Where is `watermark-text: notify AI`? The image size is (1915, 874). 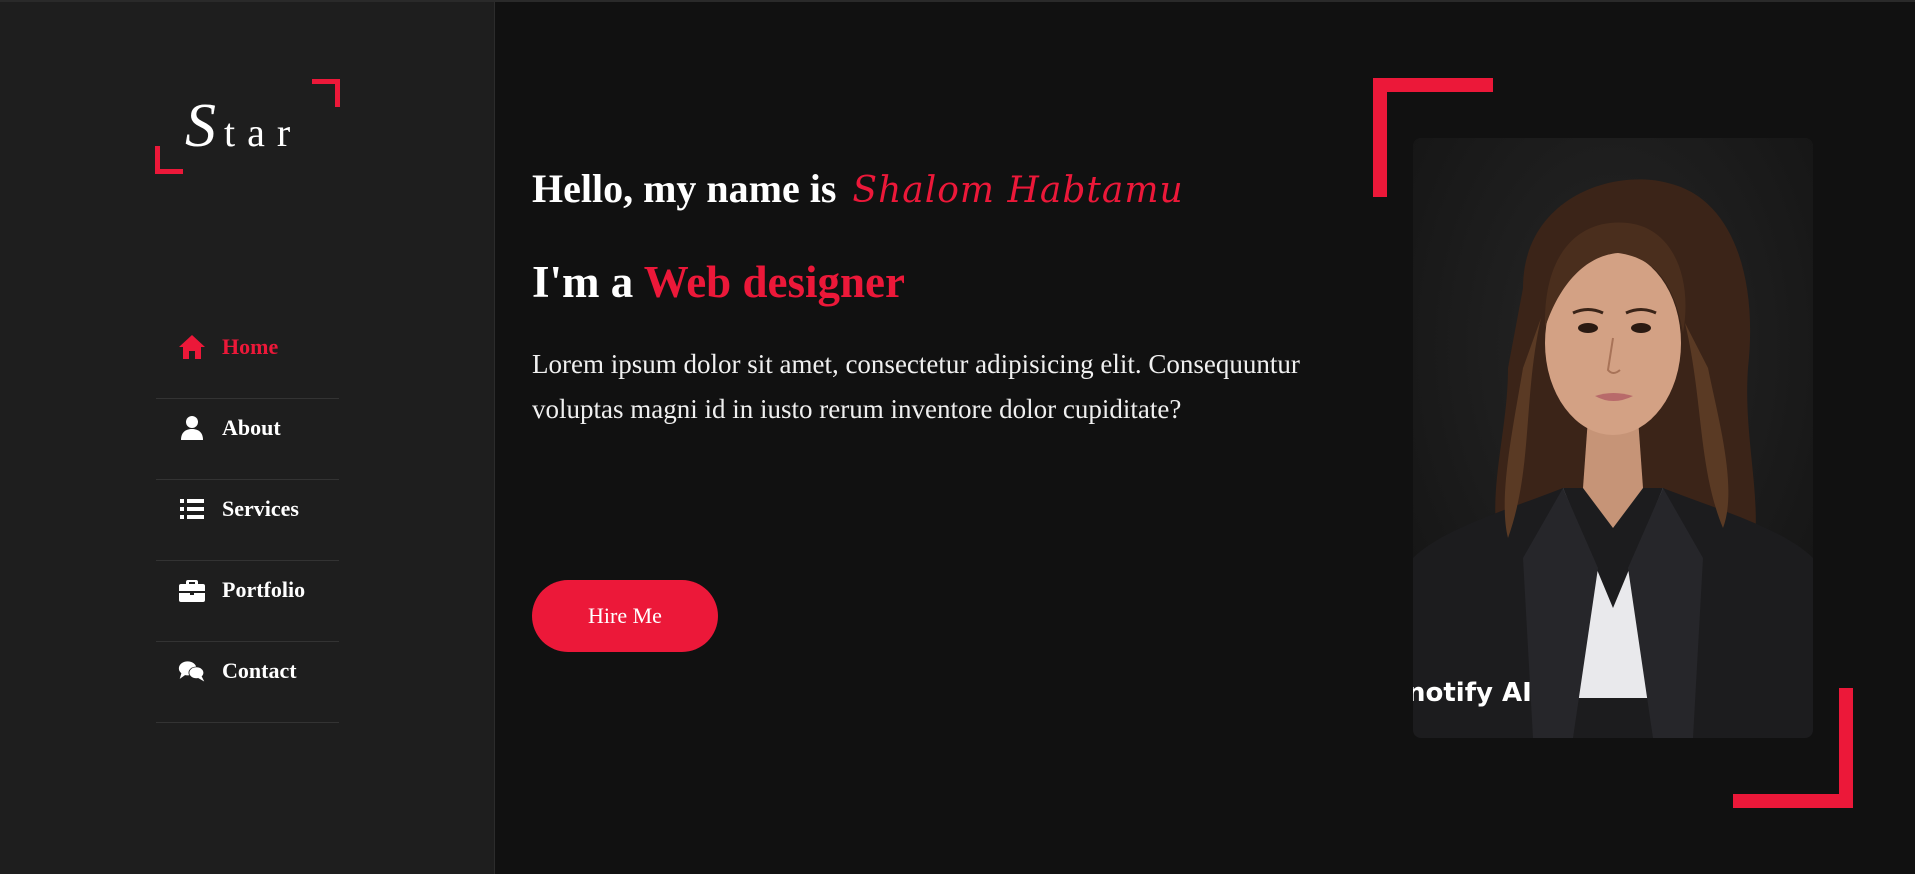
watermark-text: notify AI is located at coordinates (1472, 693).